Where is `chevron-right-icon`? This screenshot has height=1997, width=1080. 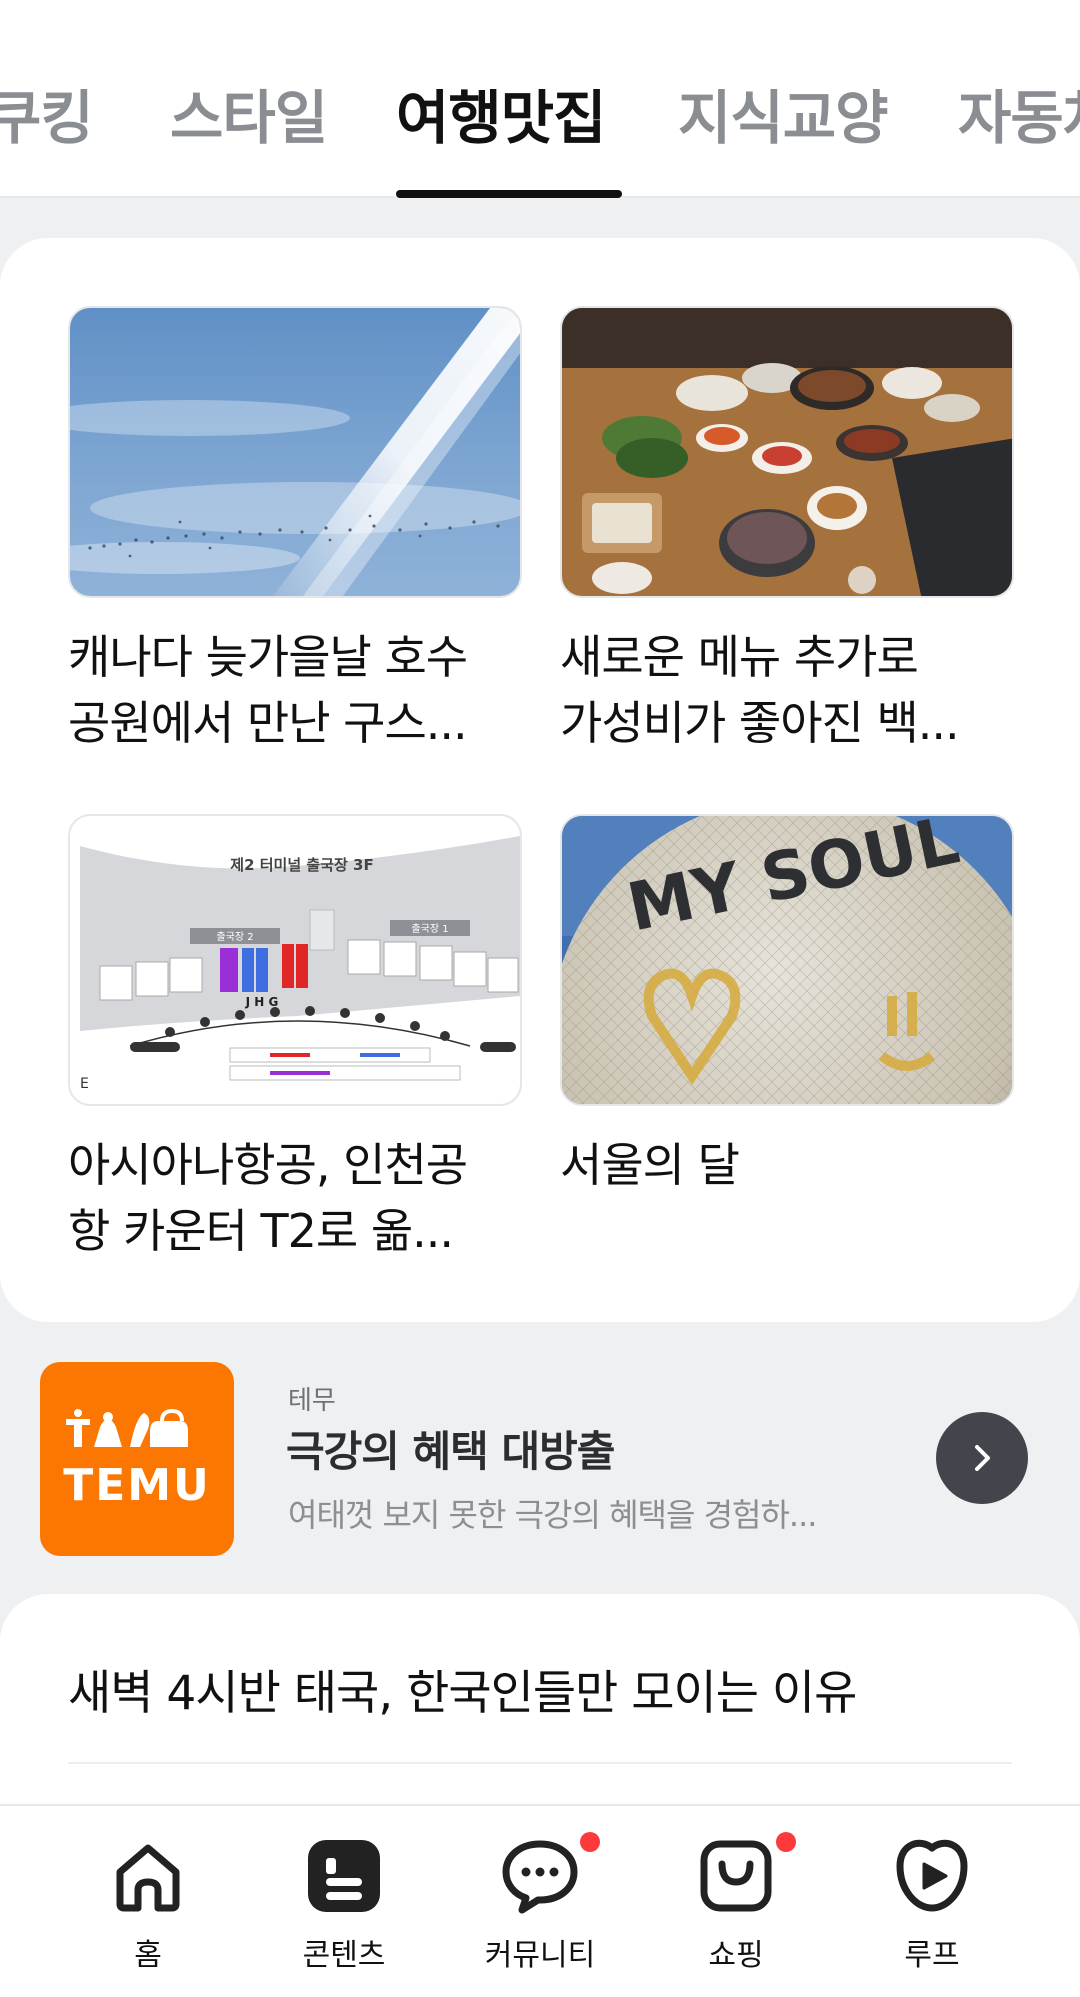
chevron-right-icon is located at coordinates (982, 1458).